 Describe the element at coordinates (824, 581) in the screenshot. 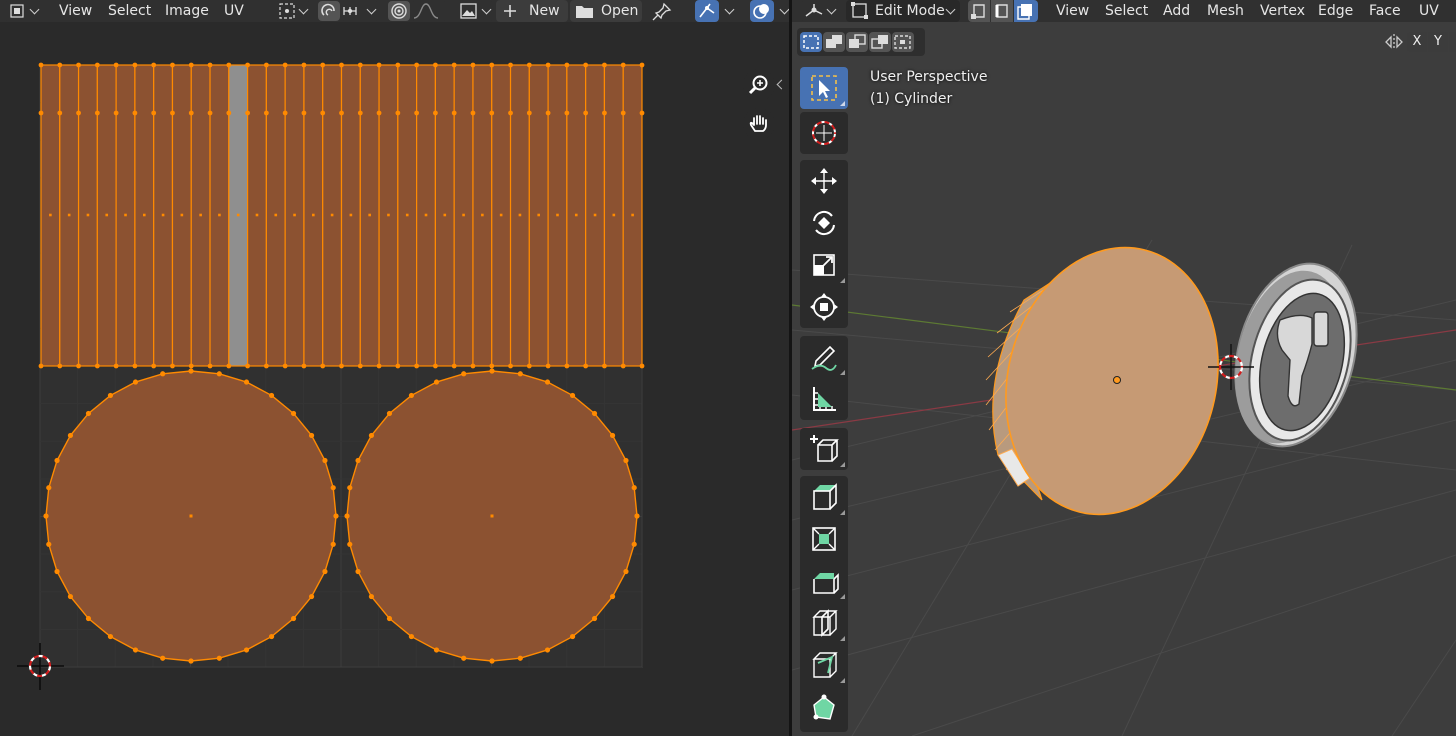

I see `tool-bevel` at that location.